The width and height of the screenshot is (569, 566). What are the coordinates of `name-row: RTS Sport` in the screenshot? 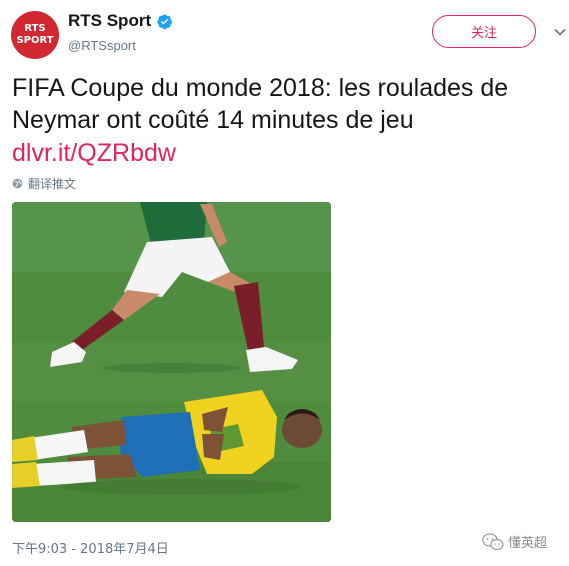 It's located at (120, 21).